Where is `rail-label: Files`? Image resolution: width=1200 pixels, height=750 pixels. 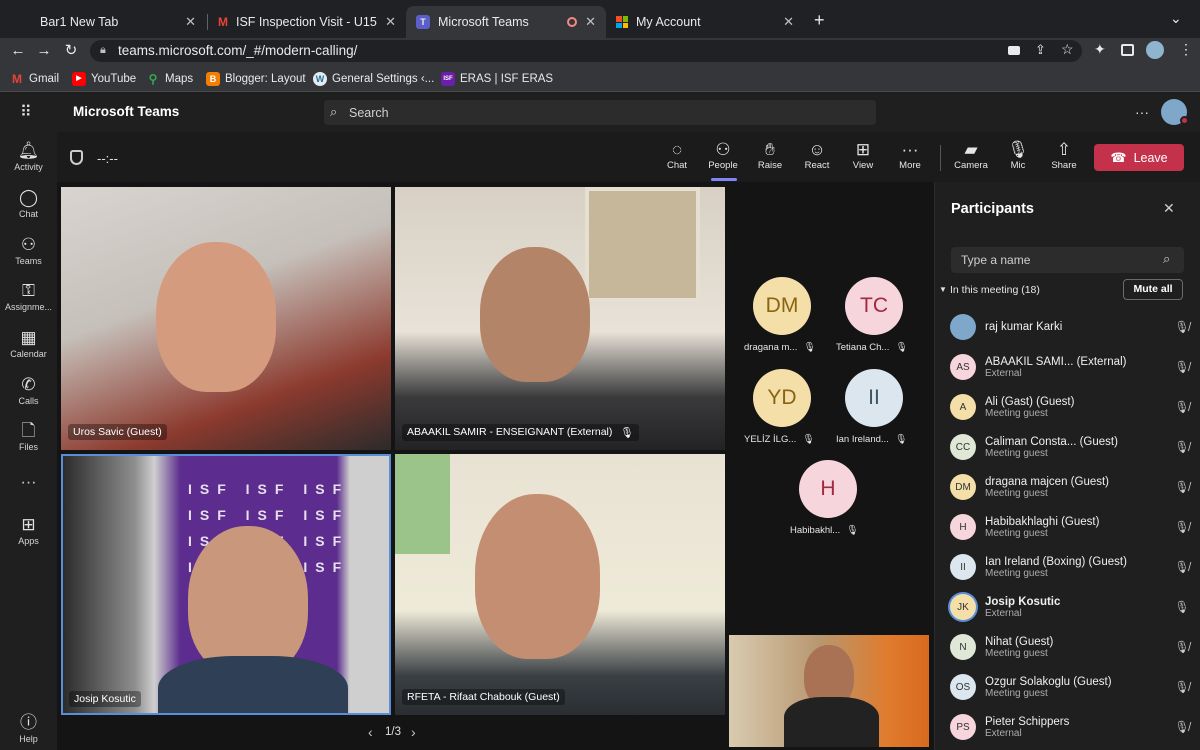
rail-label: Files is located at coordinates (28, 447).